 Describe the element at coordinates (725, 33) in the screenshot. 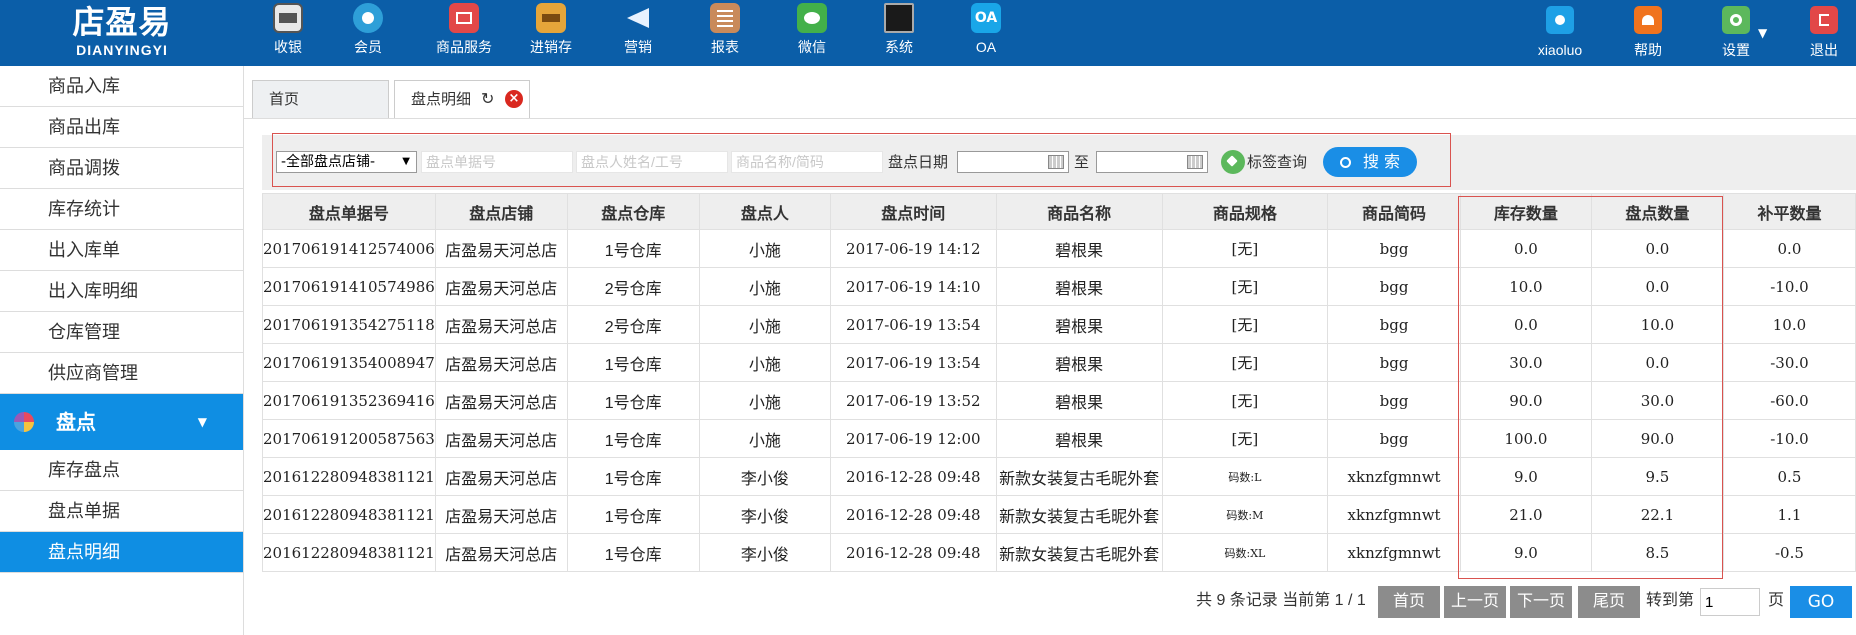

I see `nav-report: 报表` at that location.